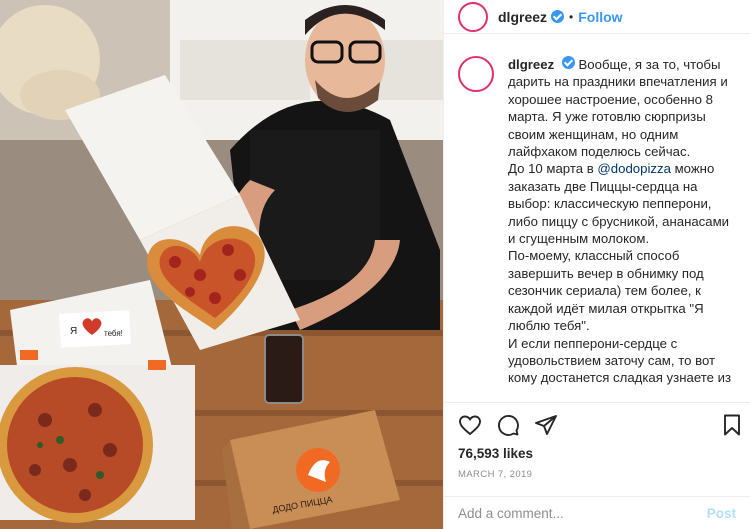 Image resolution: width=750 pixels, height=529 pixels. Describe the element at coordinates (558, 16) in the screenshot. I see `verified-badge-icon` at that location.